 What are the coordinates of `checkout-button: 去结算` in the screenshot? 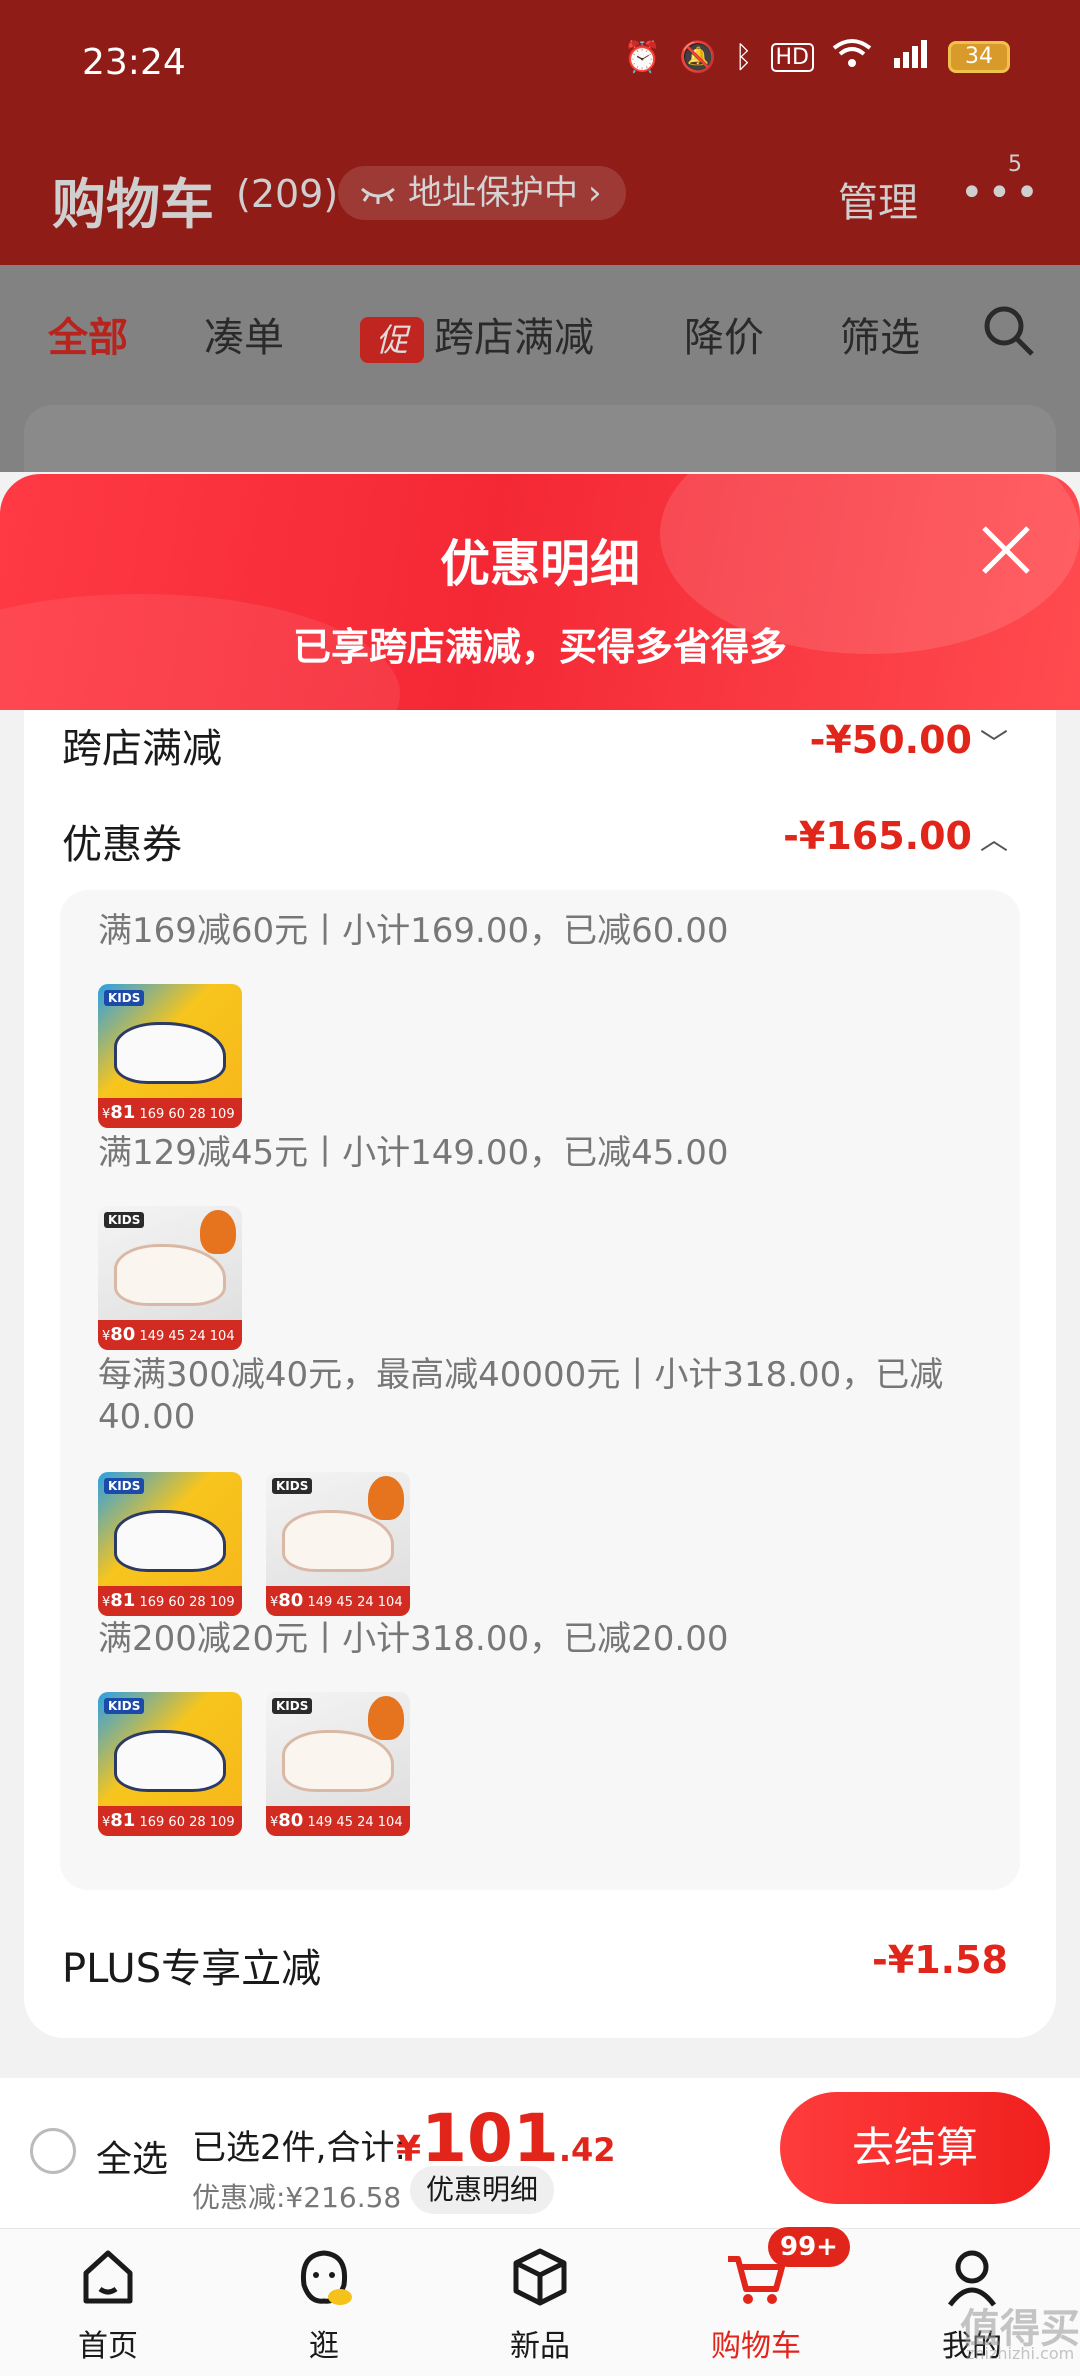 It's located at (915, 2148).